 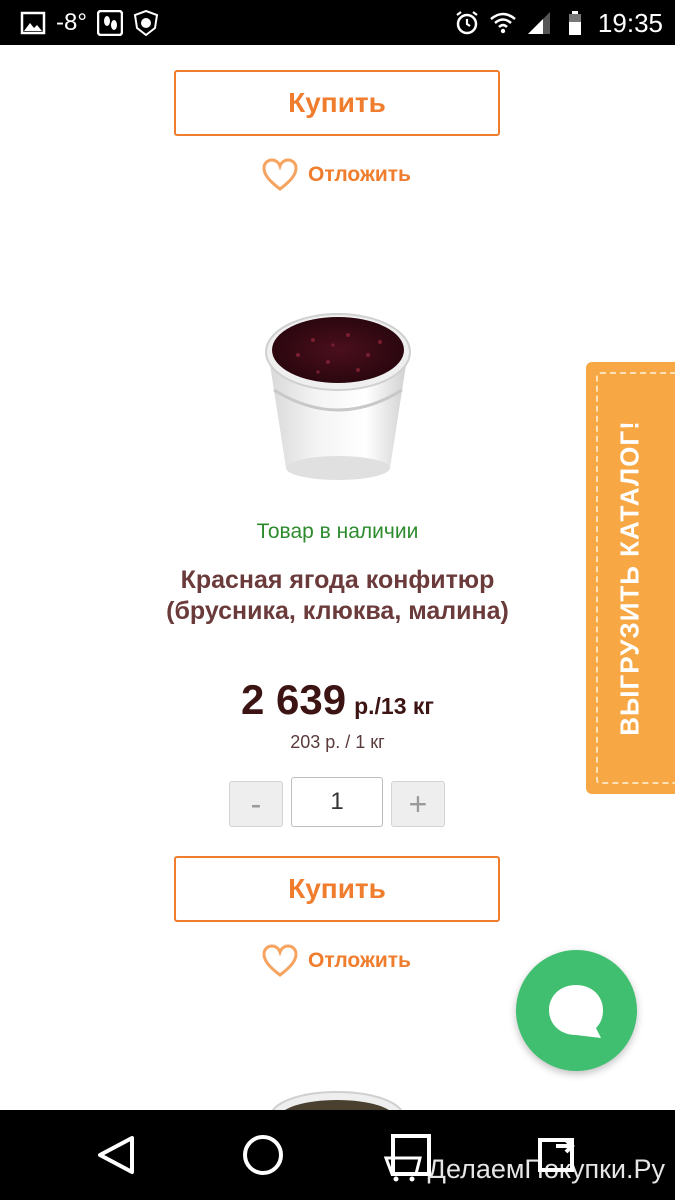 I want to click on alarm-icon, so click(x=467, y=23).